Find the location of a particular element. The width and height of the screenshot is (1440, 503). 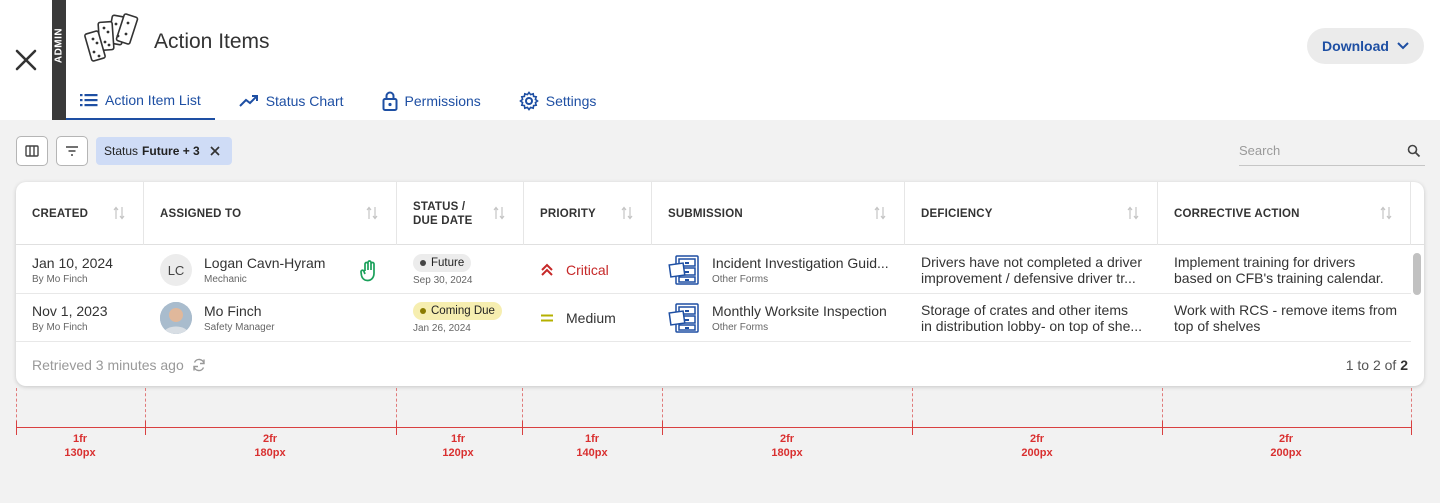

avatar: LC is located at coordinates (176, 270).